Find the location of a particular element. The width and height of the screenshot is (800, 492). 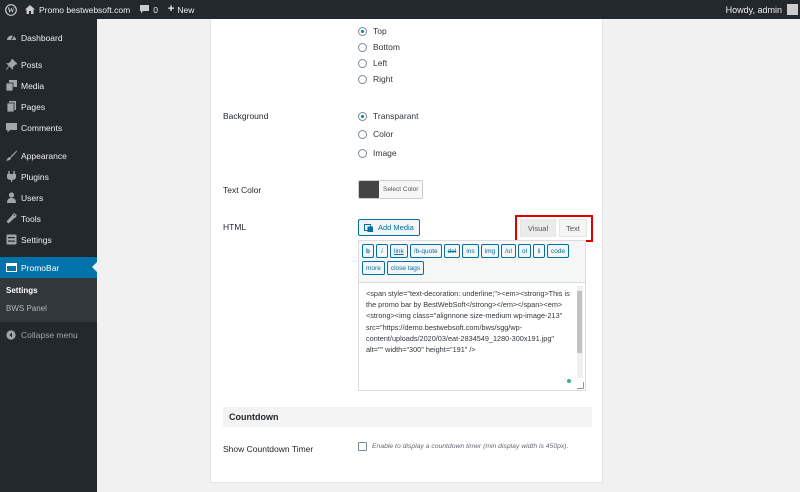

background-radio-transparant: Transparant is located at coordinates (388, 116).